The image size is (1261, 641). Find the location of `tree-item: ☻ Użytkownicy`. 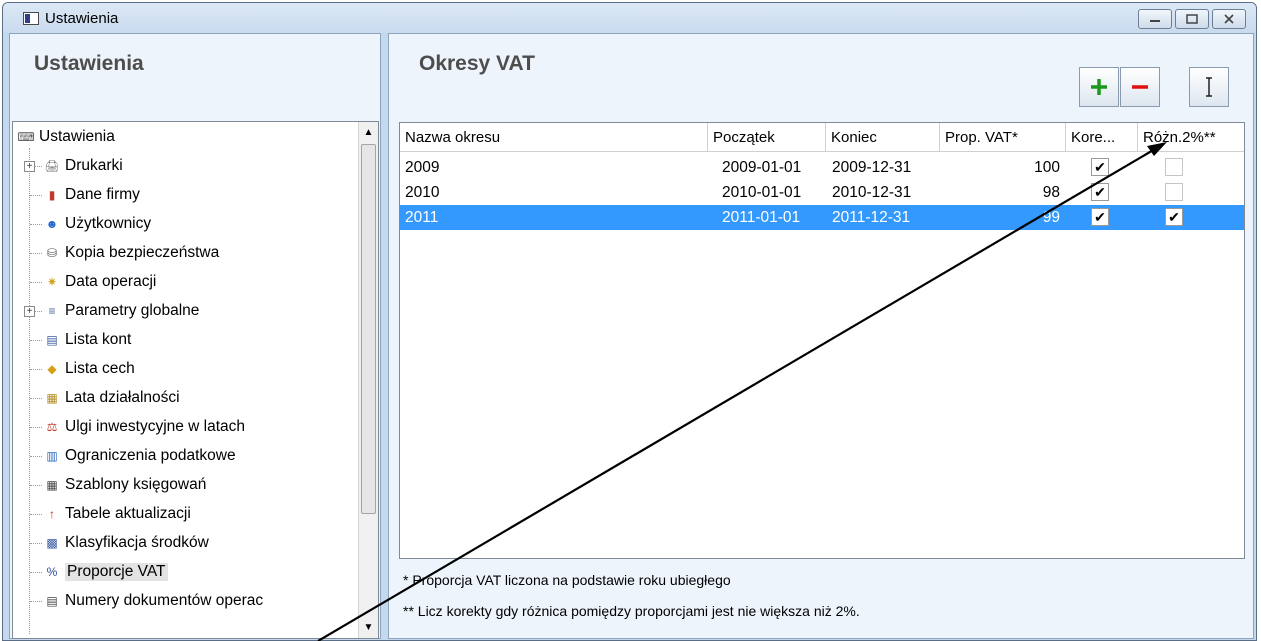

tree-item: ☻ Użytkownicy is located at coordinates (97, 224).